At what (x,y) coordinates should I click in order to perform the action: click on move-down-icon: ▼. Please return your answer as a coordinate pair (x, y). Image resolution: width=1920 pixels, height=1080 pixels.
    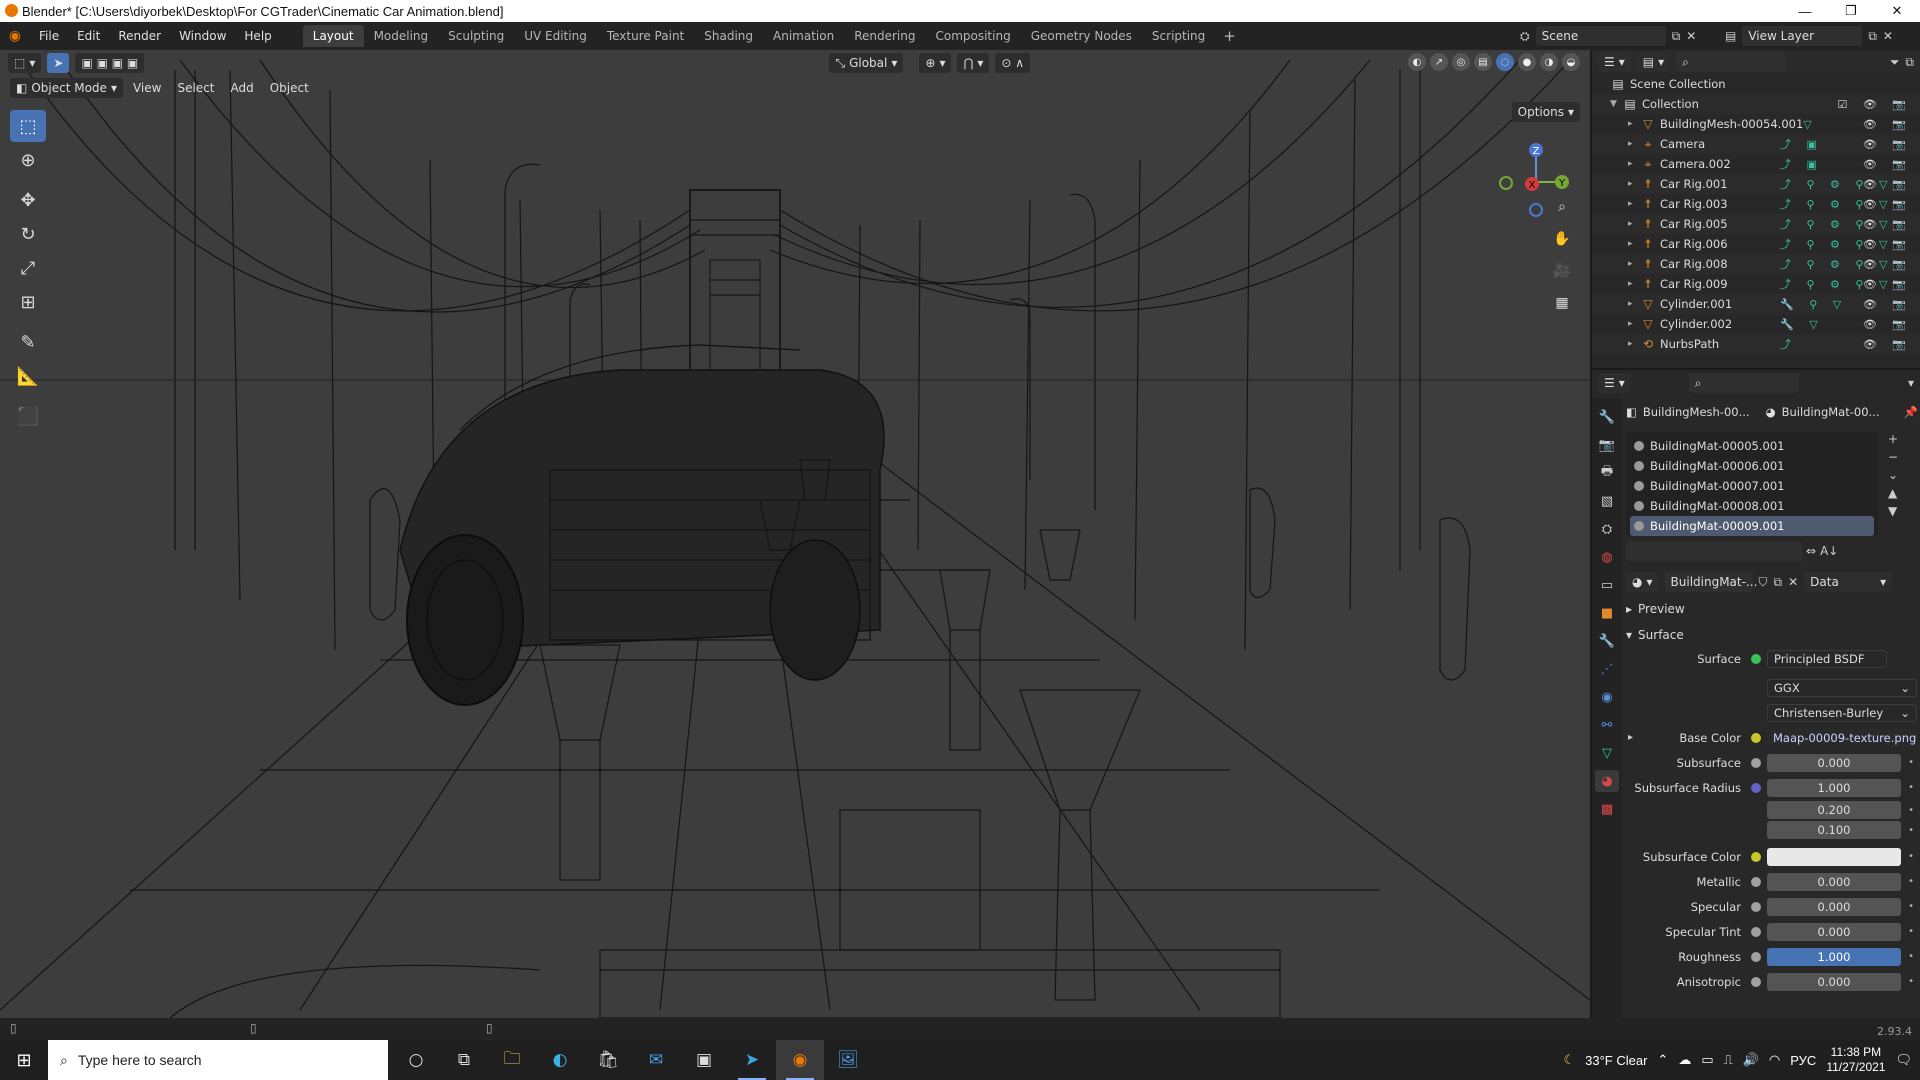
    Looking at the image, I should click on (1893, 511).